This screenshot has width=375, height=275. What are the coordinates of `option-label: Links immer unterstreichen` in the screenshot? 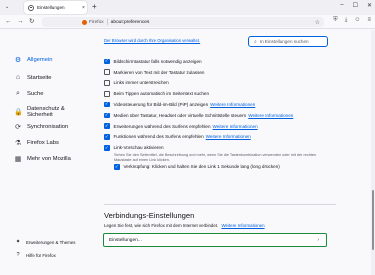 It's located at (141, 83).